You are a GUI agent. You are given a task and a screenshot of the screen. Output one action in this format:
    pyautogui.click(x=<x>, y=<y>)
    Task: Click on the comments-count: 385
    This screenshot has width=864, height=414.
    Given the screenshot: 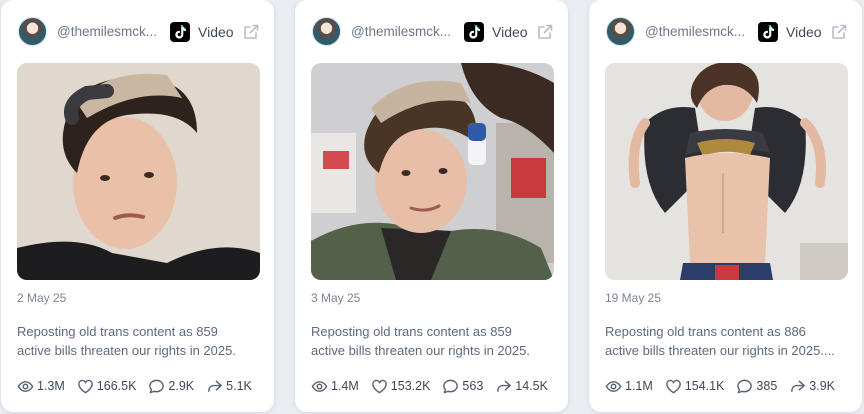 What is the action you would take?
    pyautogui.click(x=767, y=386)
    